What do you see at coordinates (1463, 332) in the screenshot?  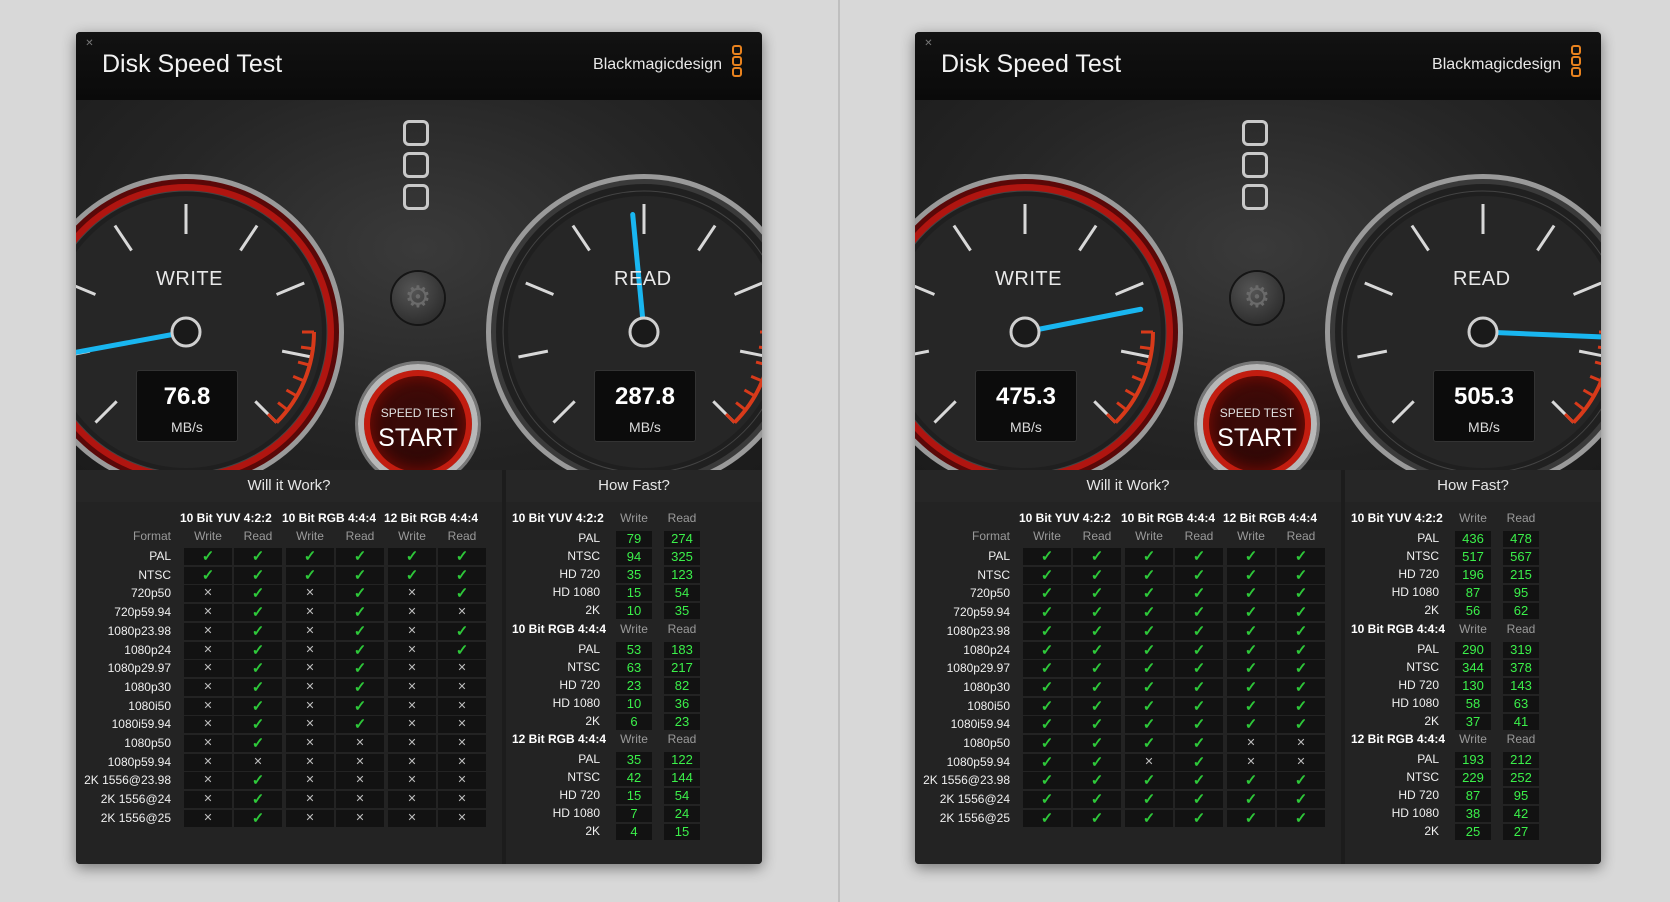 I see `read-gauge` at bounding box center [1463, 332].